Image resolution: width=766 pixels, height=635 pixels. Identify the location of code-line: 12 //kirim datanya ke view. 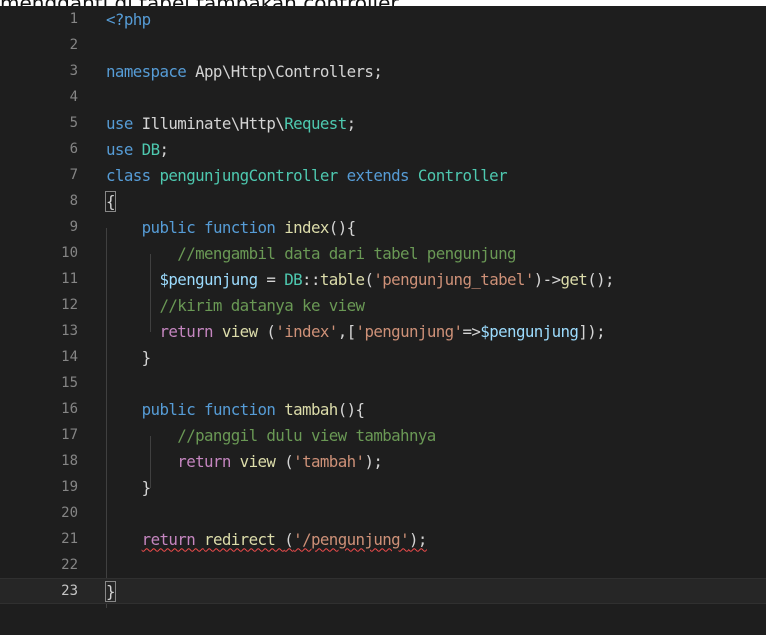
(383, 305).